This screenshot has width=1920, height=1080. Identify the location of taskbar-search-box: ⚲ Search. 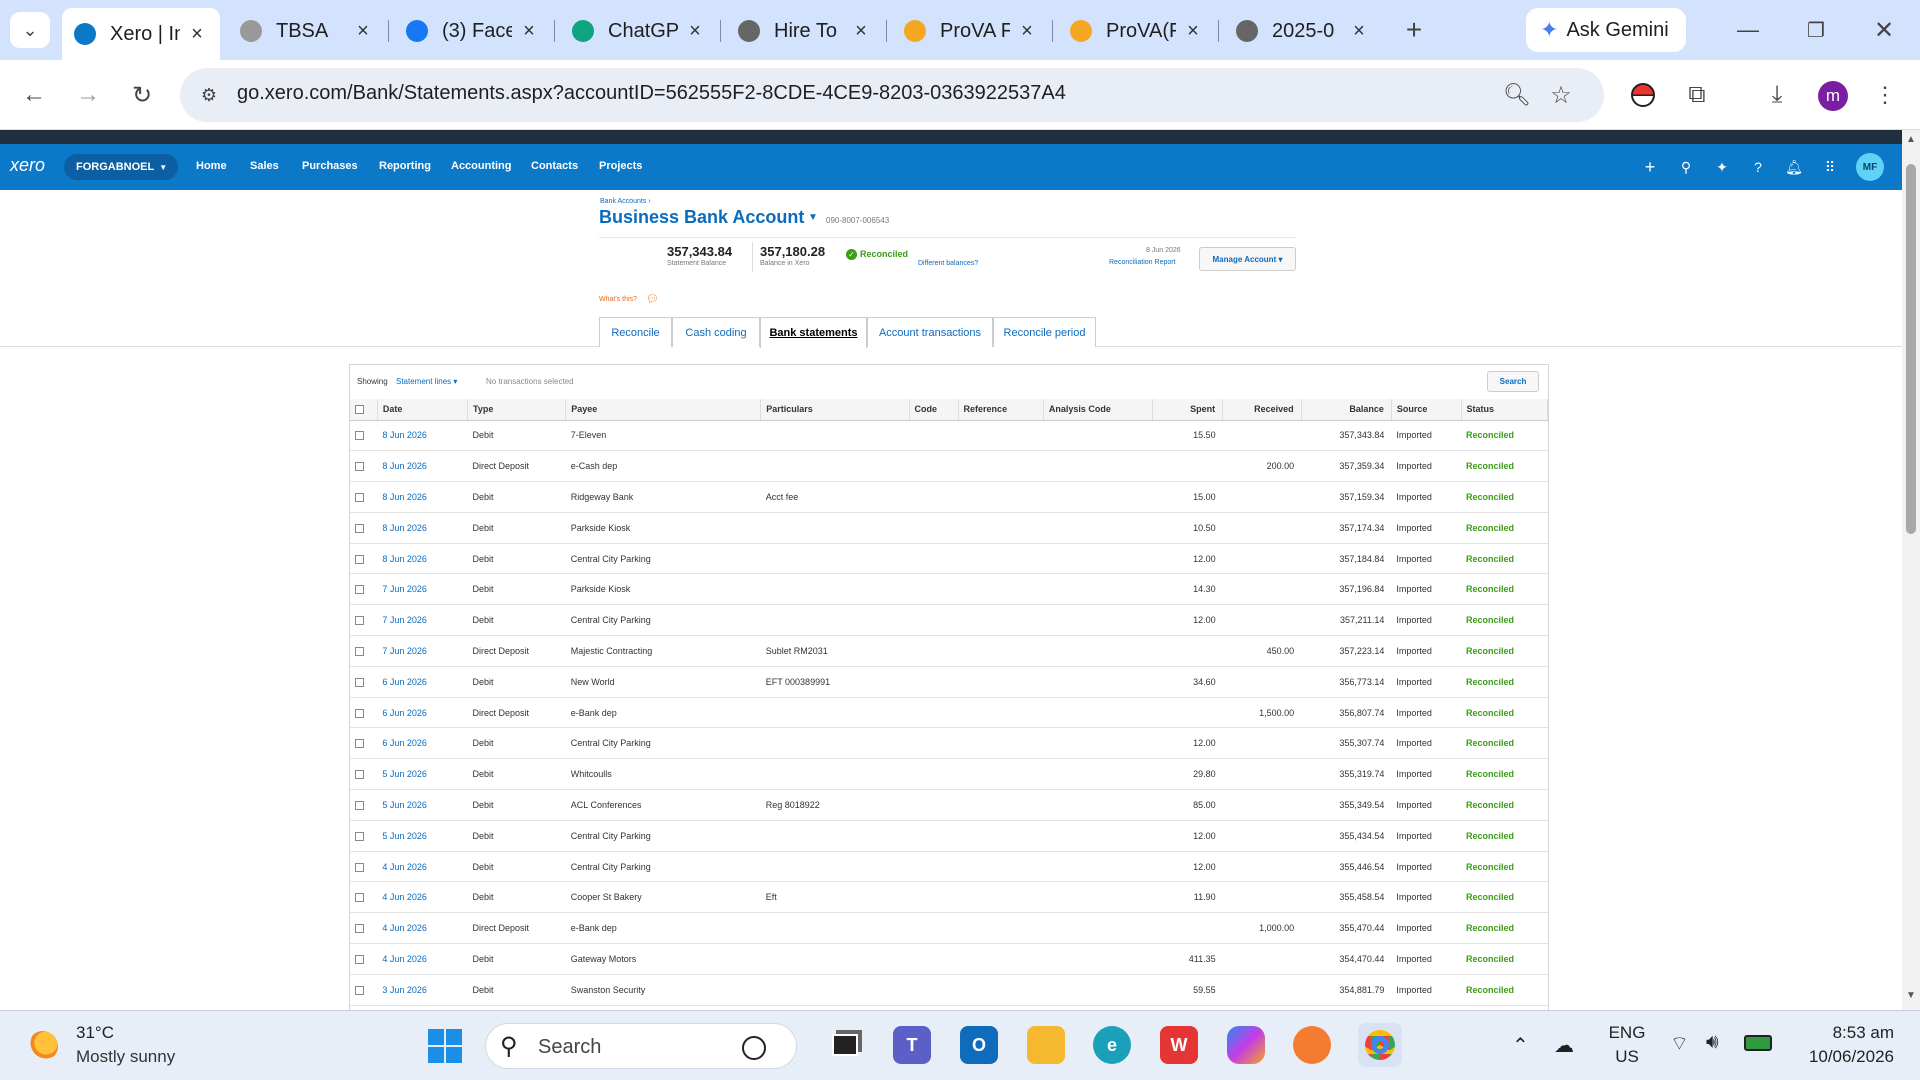
(641, 1046).